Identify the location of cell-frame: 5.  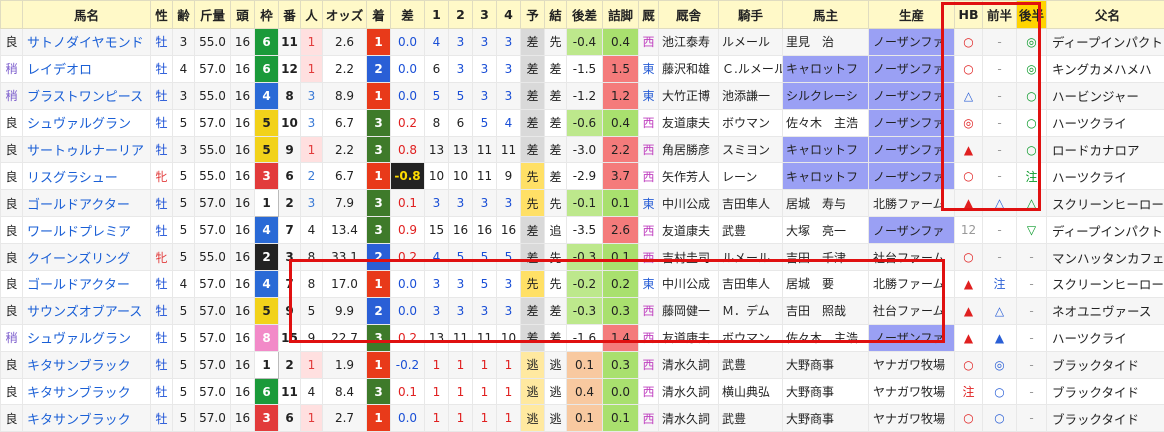
(267, 149).